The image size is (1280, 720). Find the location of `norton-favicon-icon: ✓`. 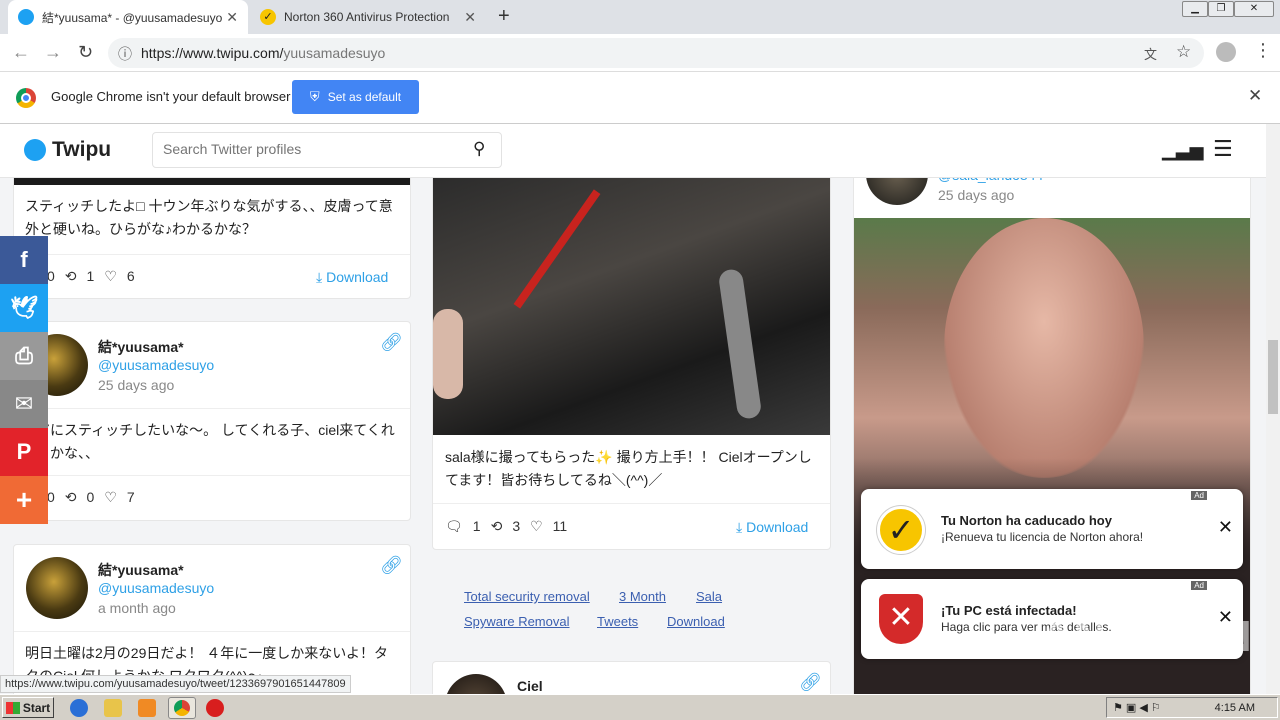

norton-favicon-icon: ✓ is located at coordinates (268, 17).